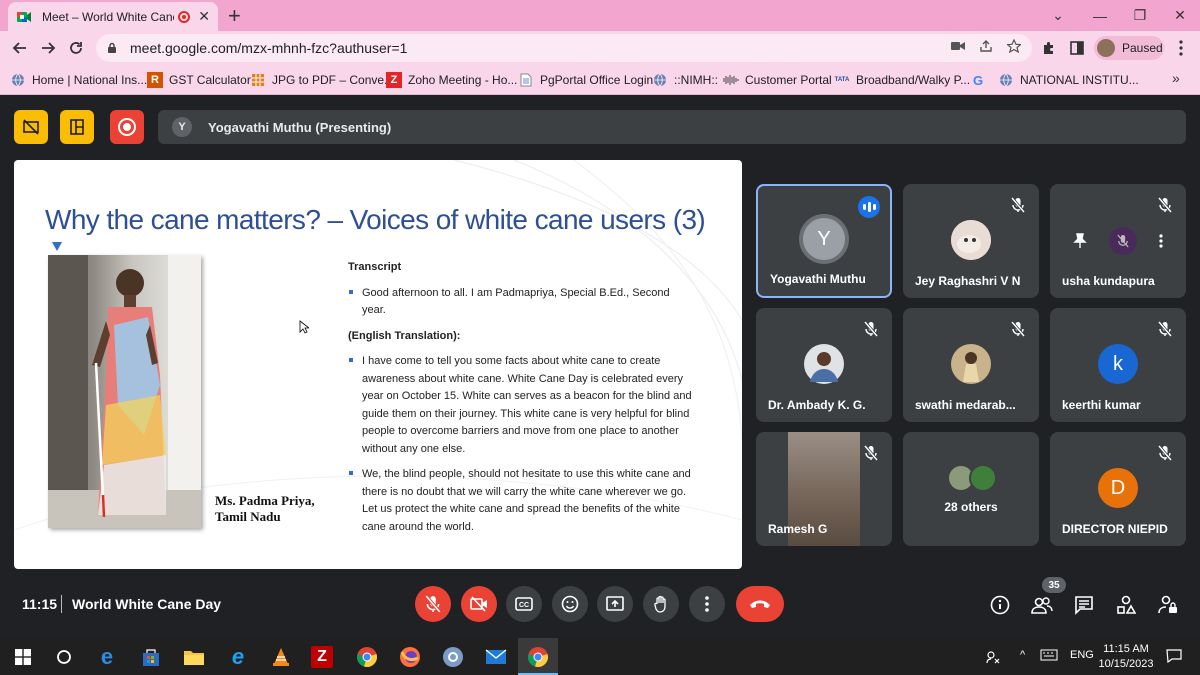 This screenshot has height=675, width=1200. What do you see at coordinates (1168, 605) in the screenshot?
I see `host-controls-button` at bounding box center [1168, 605].